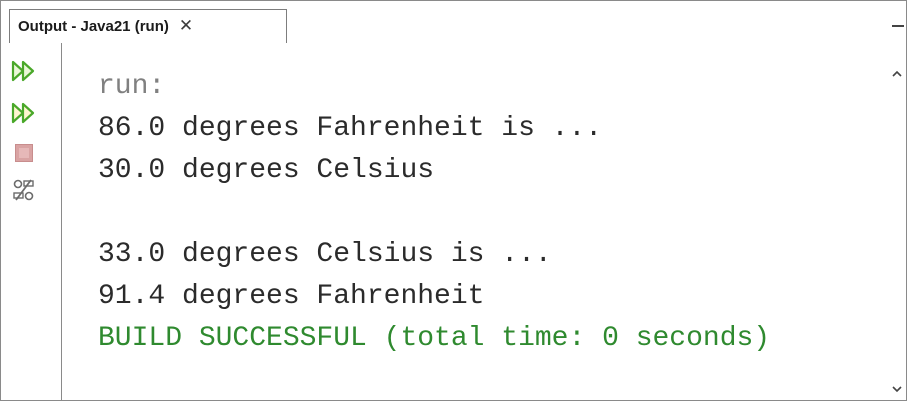  I want to click on console-line-build-status: BUILD SUCCESSFUL (total time: 0 seconds), so click(434, 338).